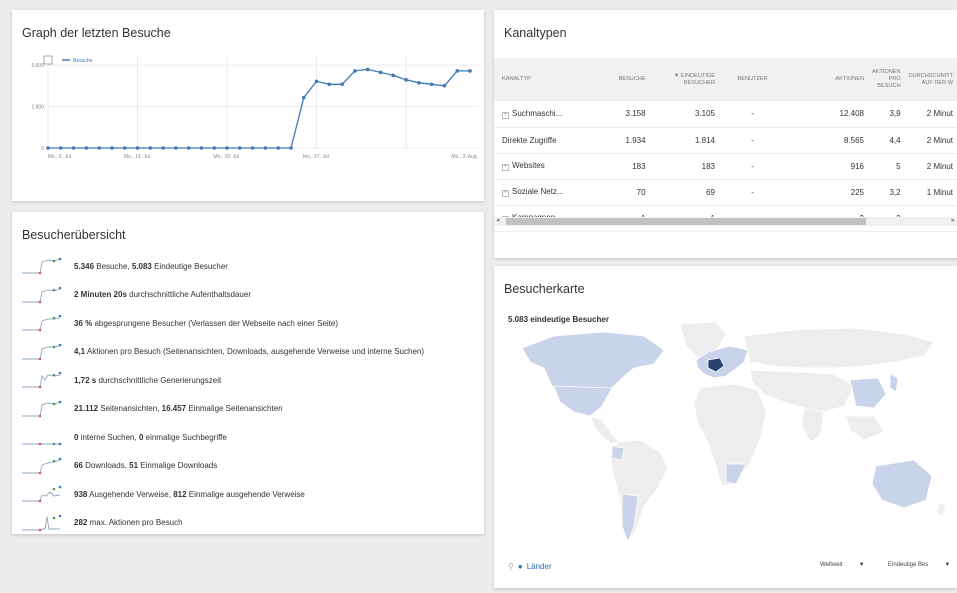  I want to click on country-australia, so click(902, 484).